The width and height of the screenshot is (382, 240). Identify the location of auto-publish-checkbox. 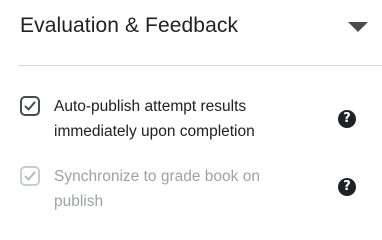
(30, 106).